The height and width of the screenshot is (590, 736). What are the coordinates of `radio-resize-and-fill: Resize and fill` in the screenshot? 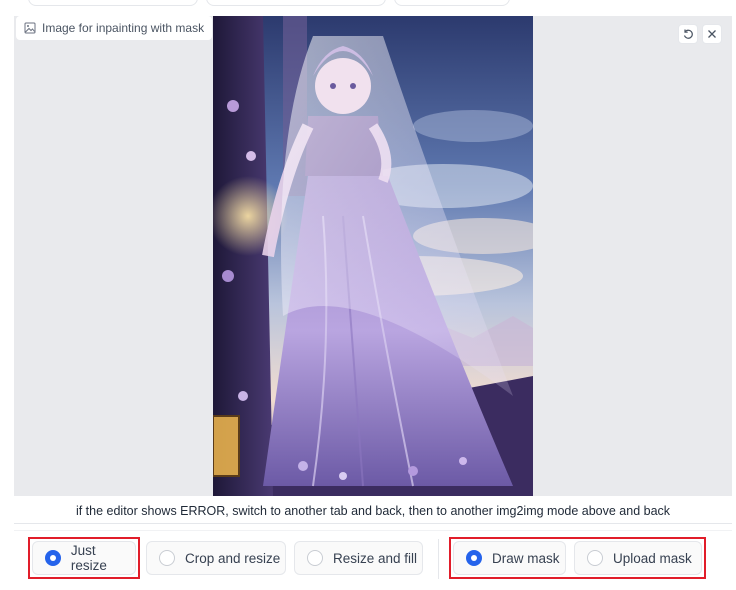 It's located at (358, 558).